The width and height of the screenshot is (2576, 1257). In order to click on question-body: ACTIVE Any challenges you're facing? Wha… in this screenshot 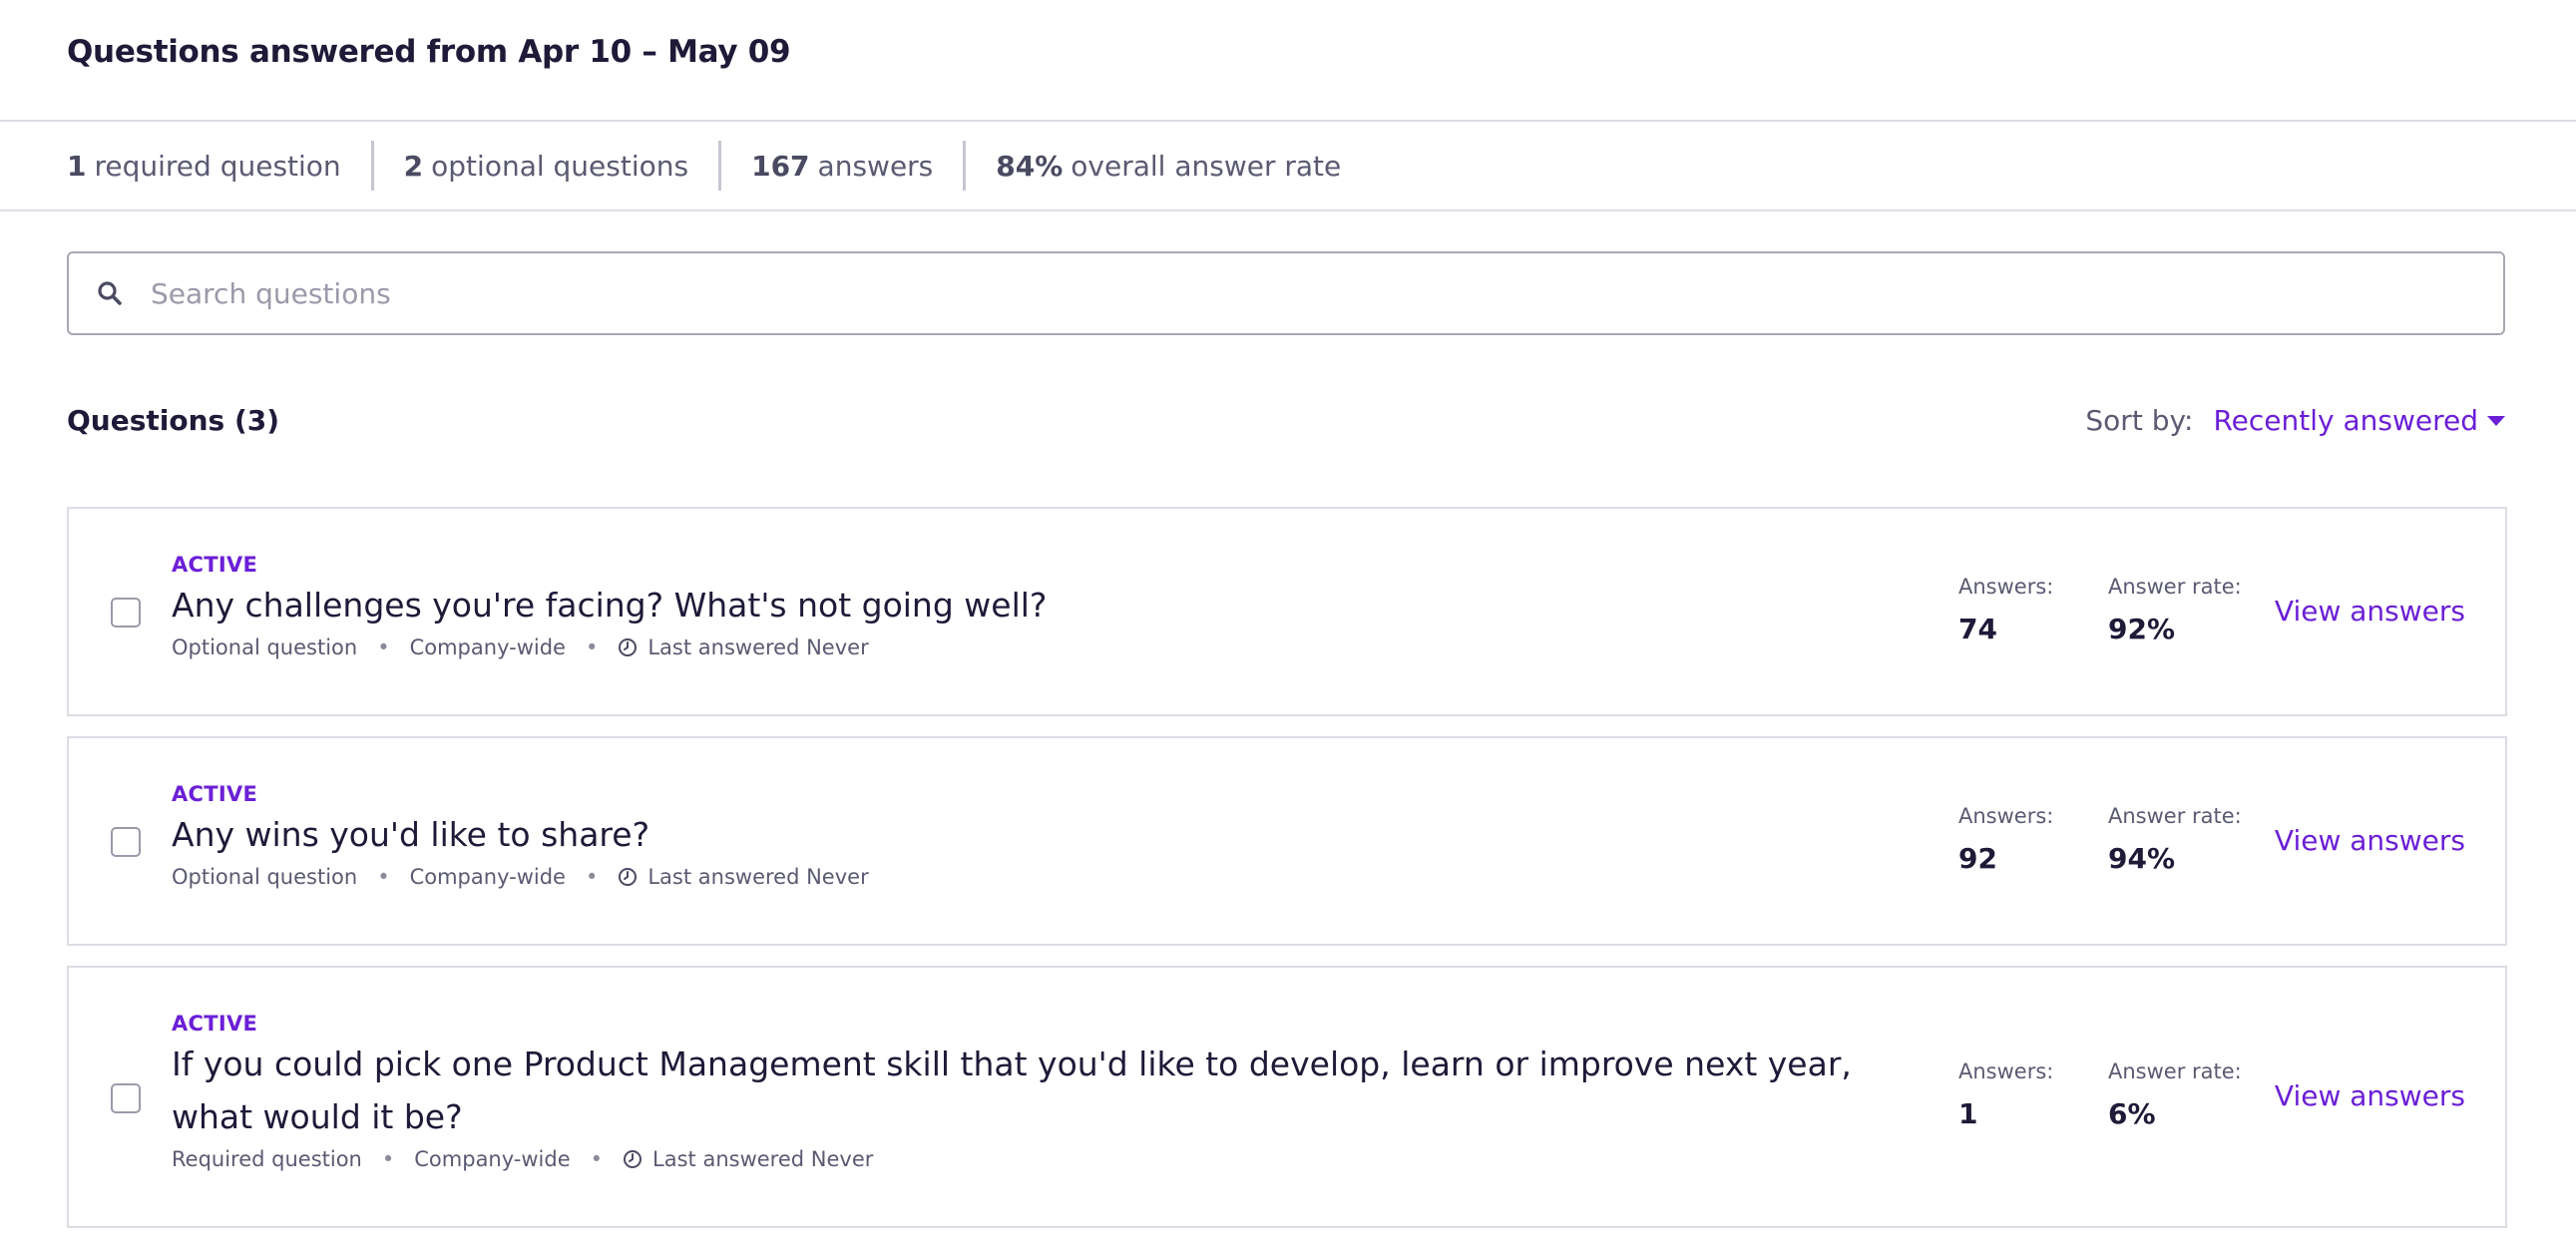, I will do `click(1014, 606)`.